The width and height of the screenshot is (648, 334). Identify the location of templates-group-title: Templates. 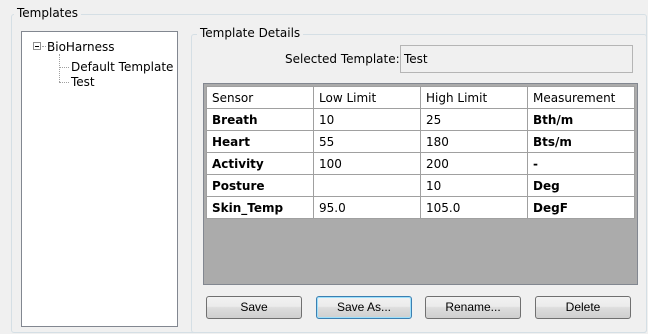
(48, 13).